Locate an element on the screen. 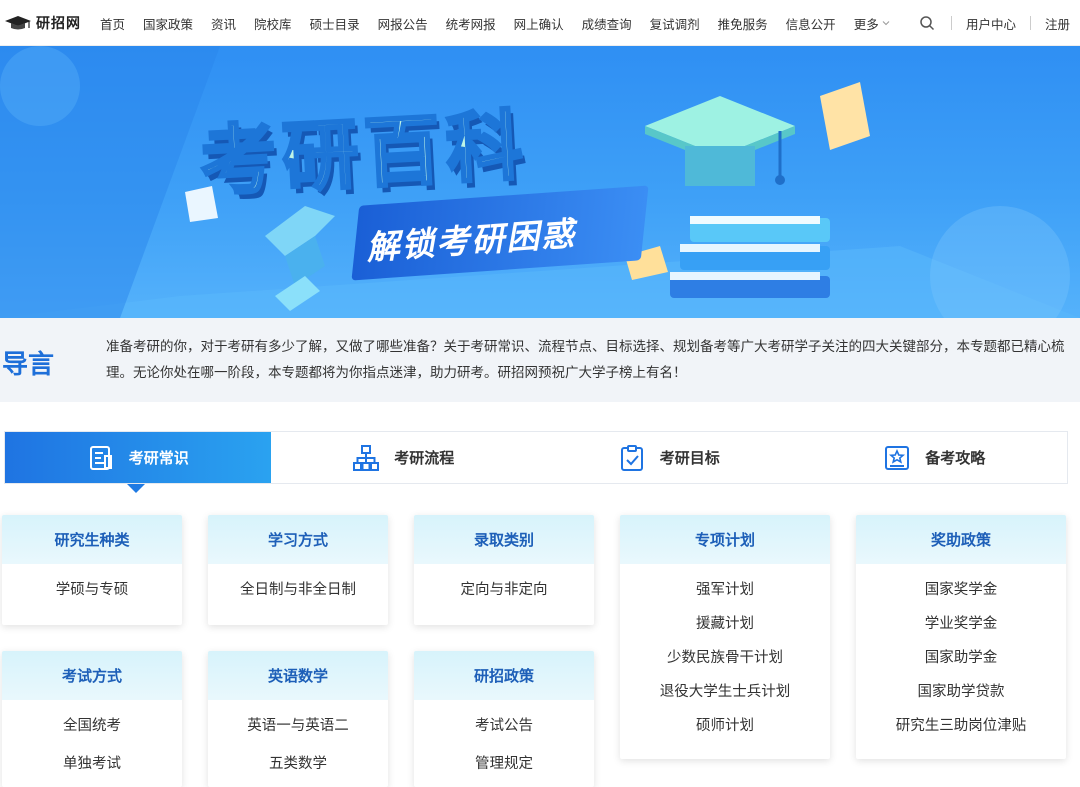  card-link: 援藏计划 is located at coordinates (725, 631).